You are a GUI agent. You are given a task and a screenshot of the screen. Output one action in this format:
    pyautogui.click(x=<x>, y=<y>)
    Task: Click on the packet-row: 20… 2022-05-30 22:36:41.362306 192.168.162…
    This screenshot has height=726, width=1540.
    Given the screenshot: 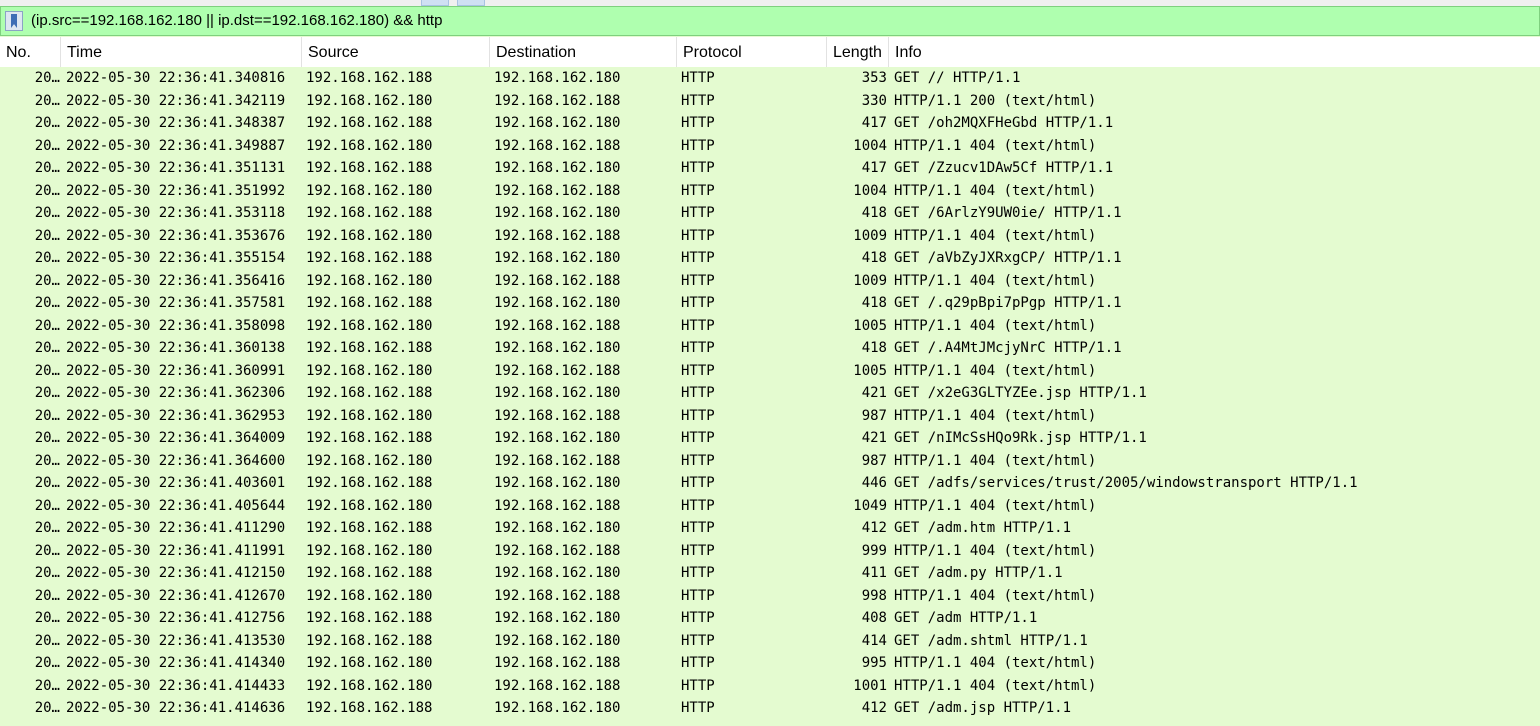 What is the action you would take?
    pyautogui.click(x=770, y=393)
    